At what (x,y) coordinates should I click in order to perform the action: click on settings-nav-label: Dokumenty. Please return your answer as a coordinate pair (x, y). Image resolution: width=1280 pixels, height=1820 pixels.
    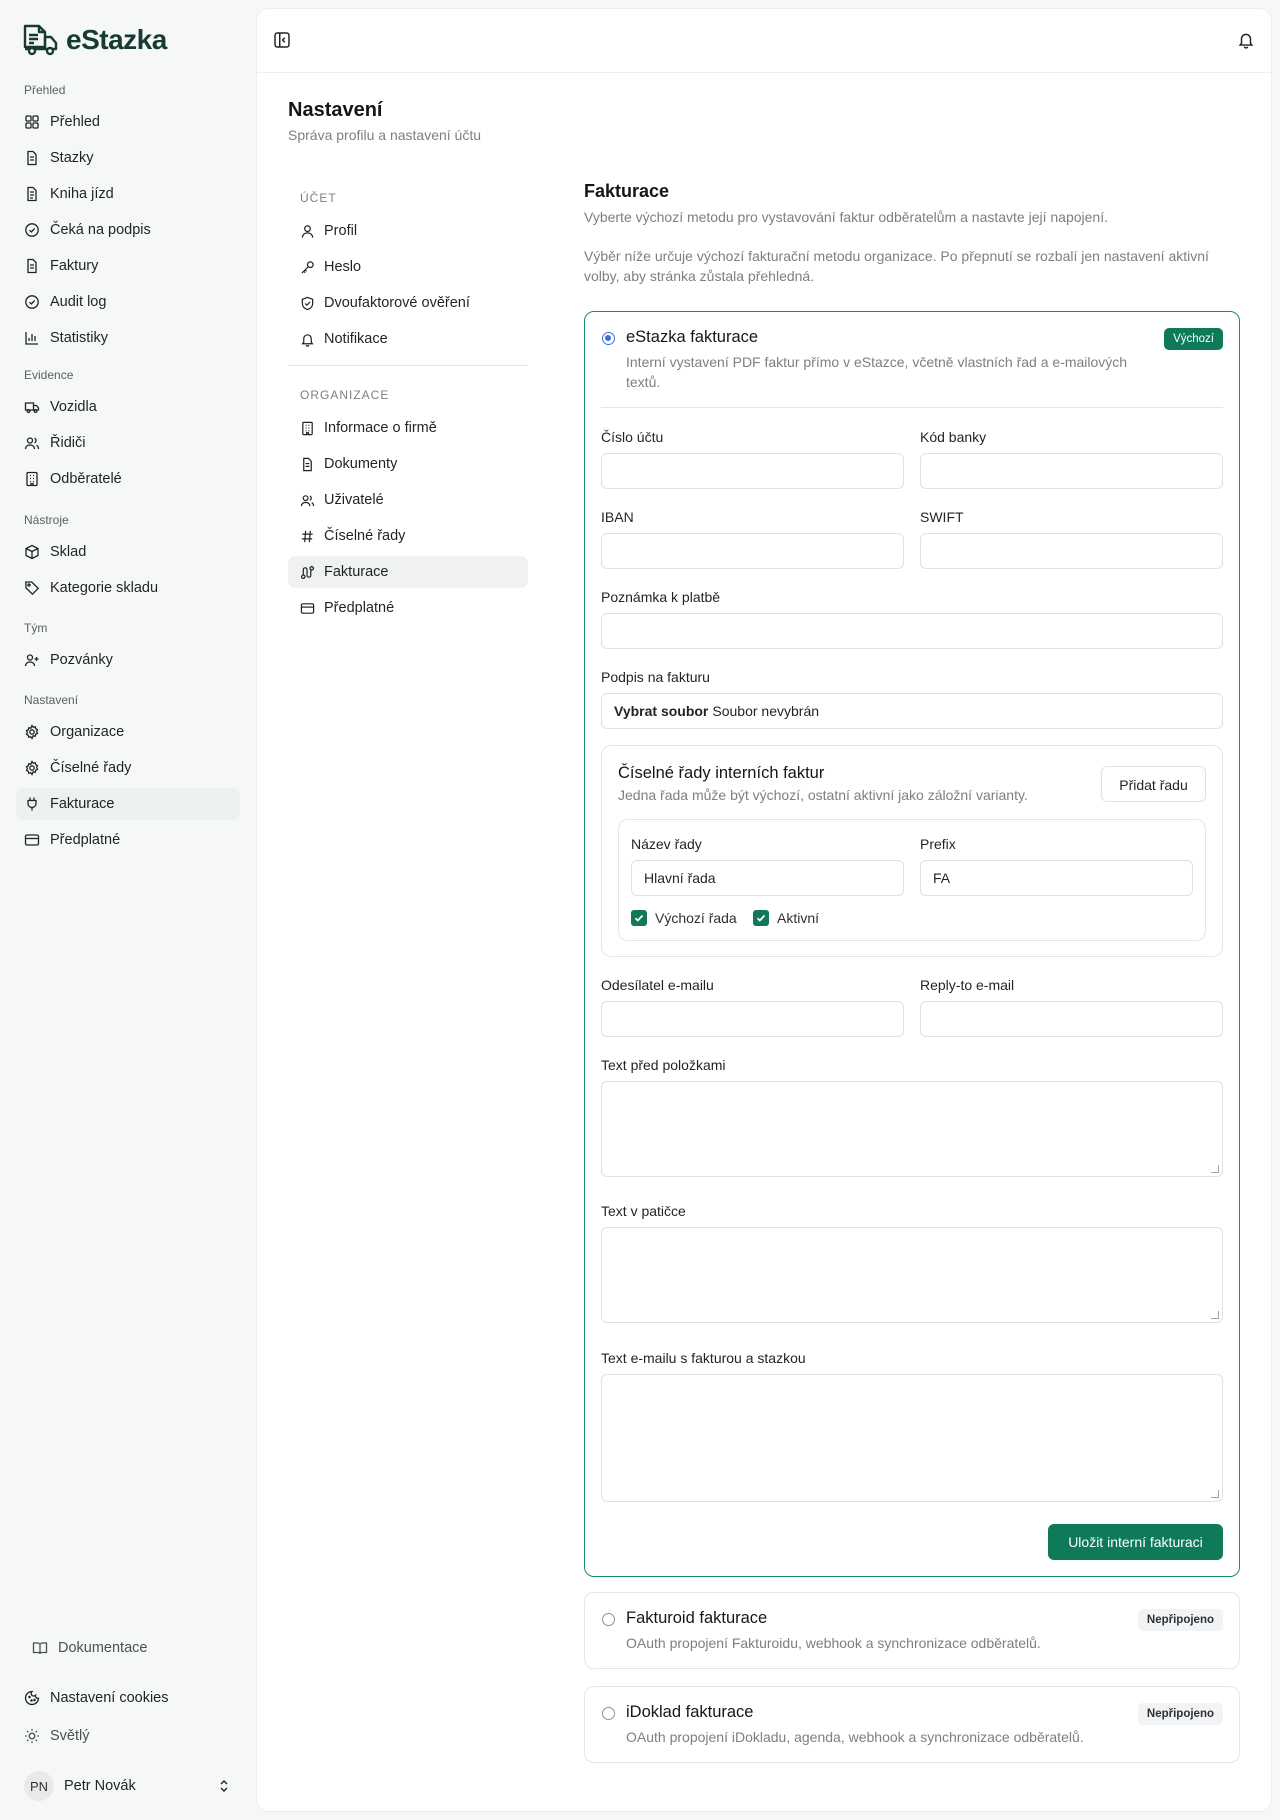
    Looking at the image, I should click on (361, 464).